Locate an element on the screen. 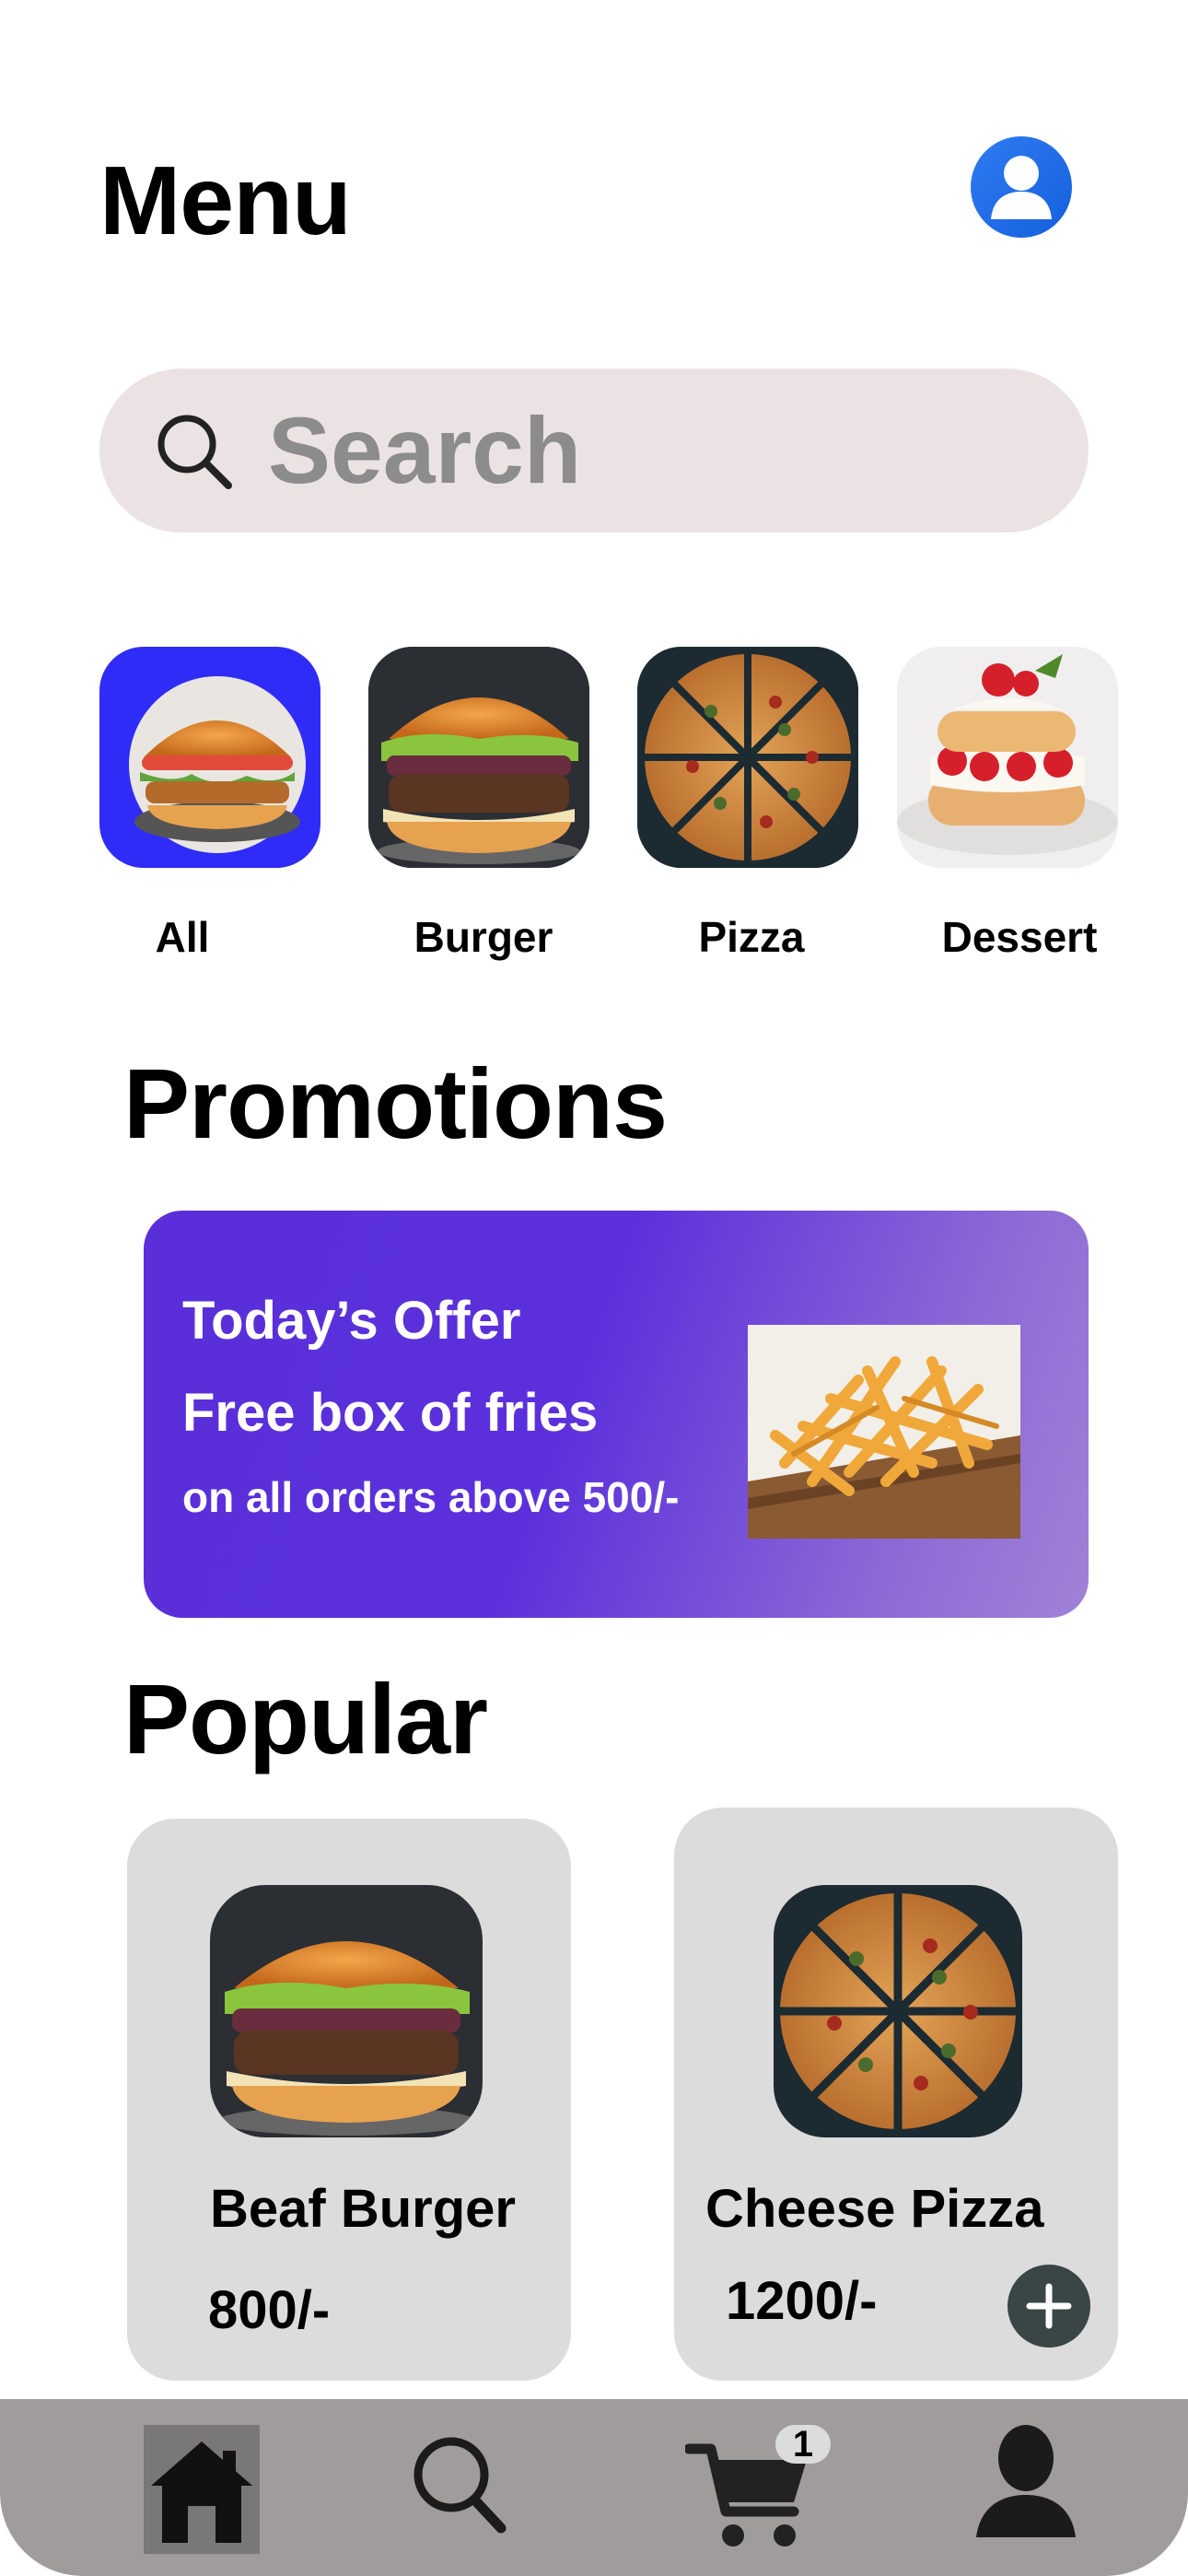  category-burger is located at coordinates (479, 757).